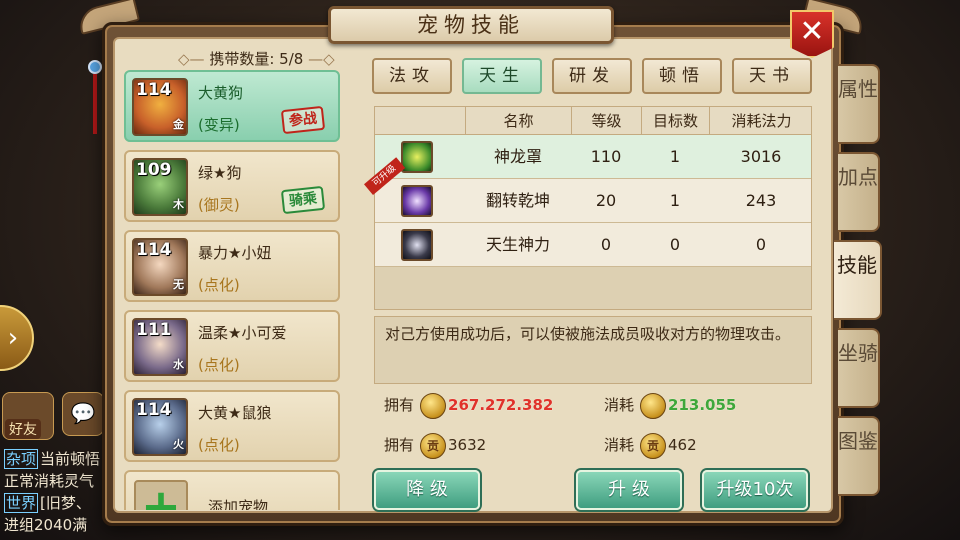 This screenshot has height=540, width=960. I want to click on skill-description: 对己方使用成功后，可以使被施法成员吸收对方的物理攻击。, so click(588, 334).